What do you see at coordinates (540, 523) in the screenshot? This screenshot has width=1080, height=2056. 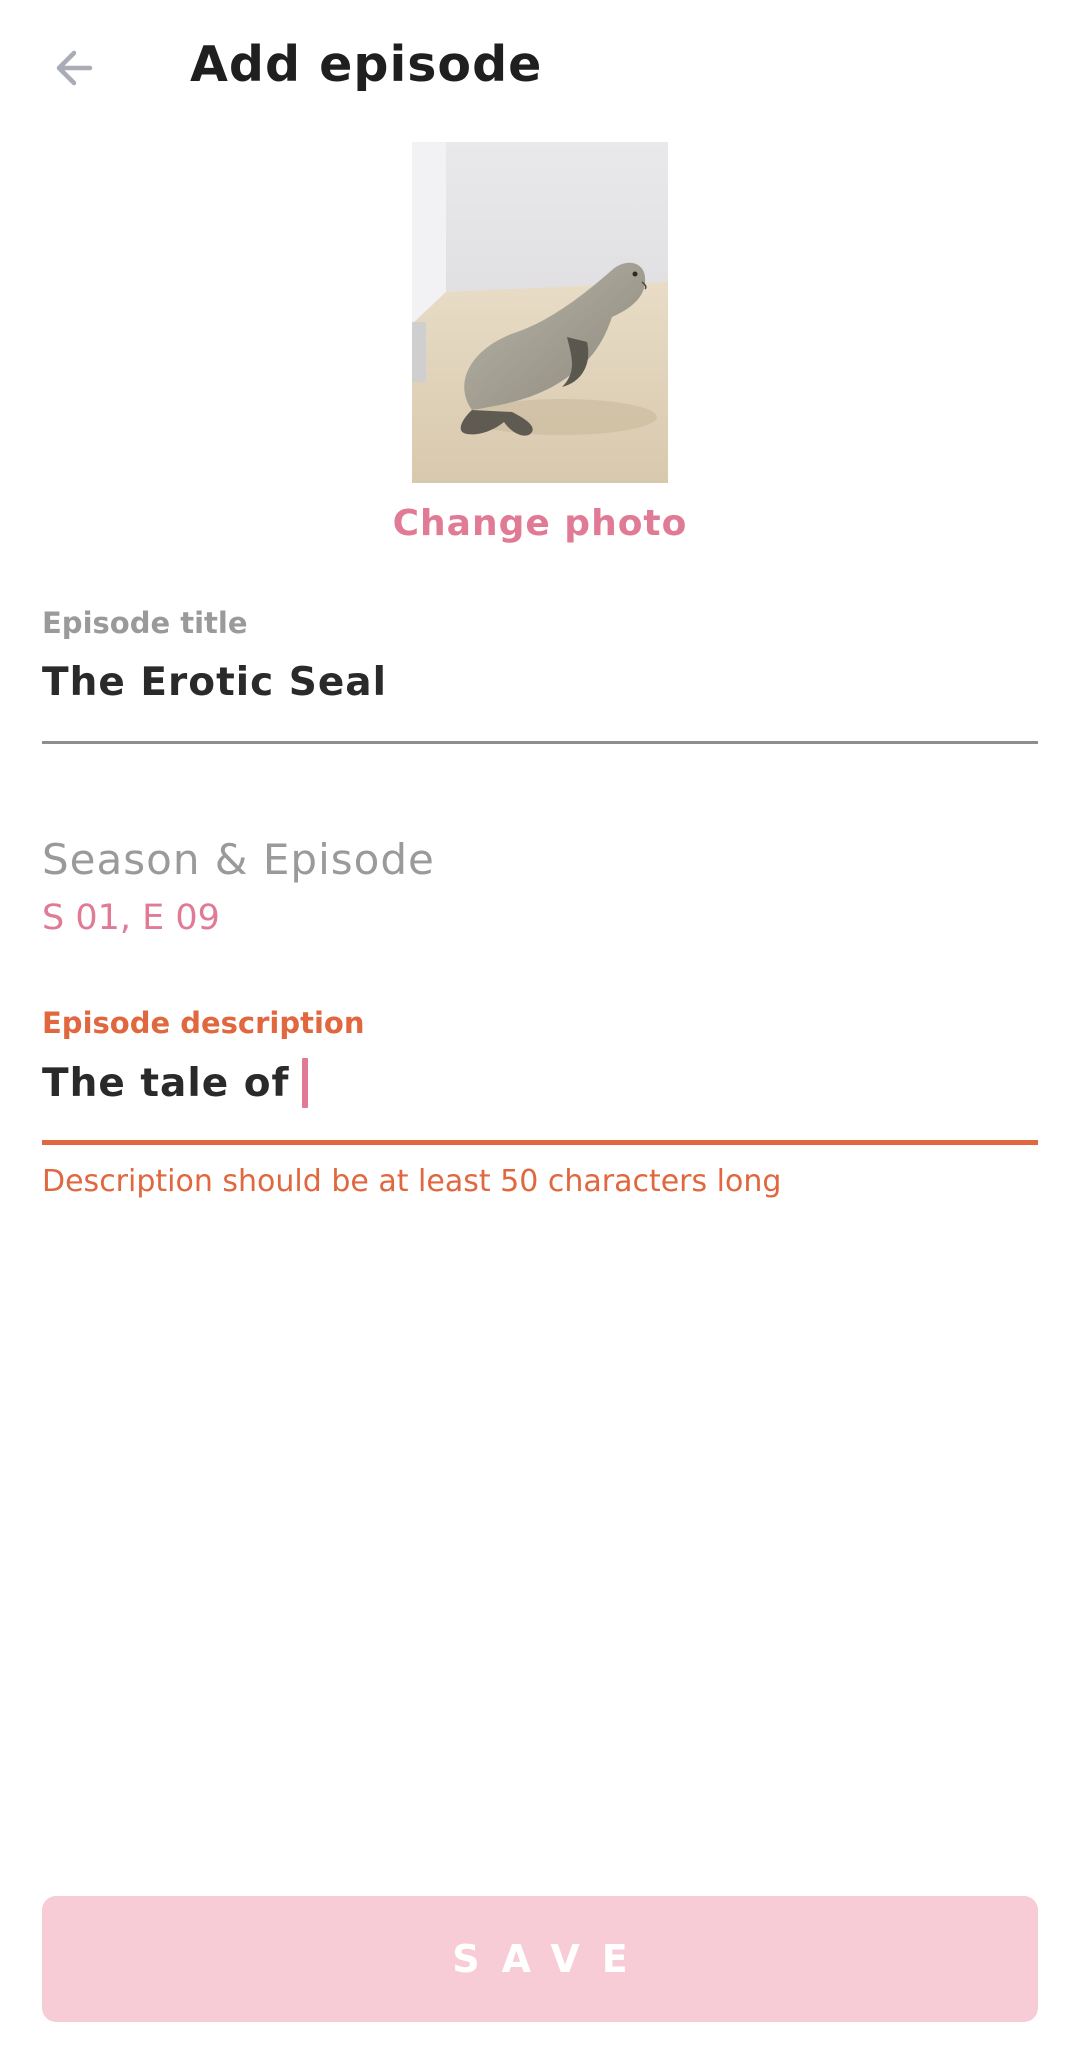 I see `change-photo-link: Change photo` at bounding box center [540, 523].